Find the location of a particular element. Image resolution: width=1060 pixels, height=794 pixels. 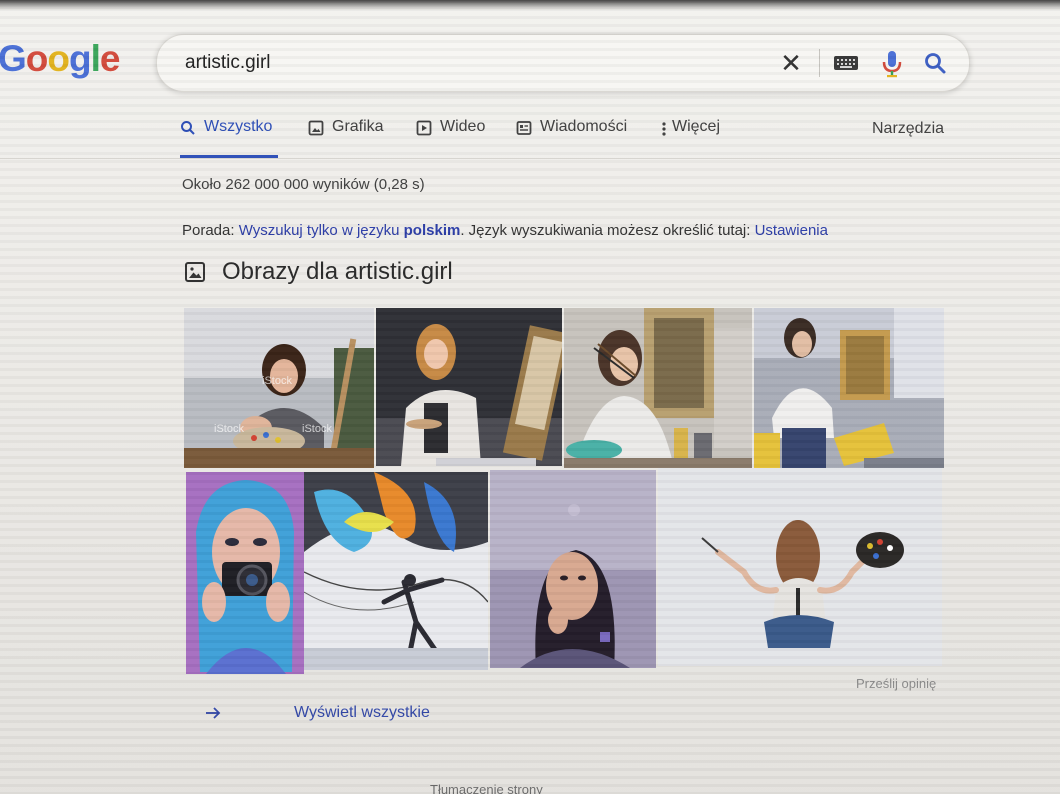

thumbnail-girl-back-palette is located at coordinates (800, 567).